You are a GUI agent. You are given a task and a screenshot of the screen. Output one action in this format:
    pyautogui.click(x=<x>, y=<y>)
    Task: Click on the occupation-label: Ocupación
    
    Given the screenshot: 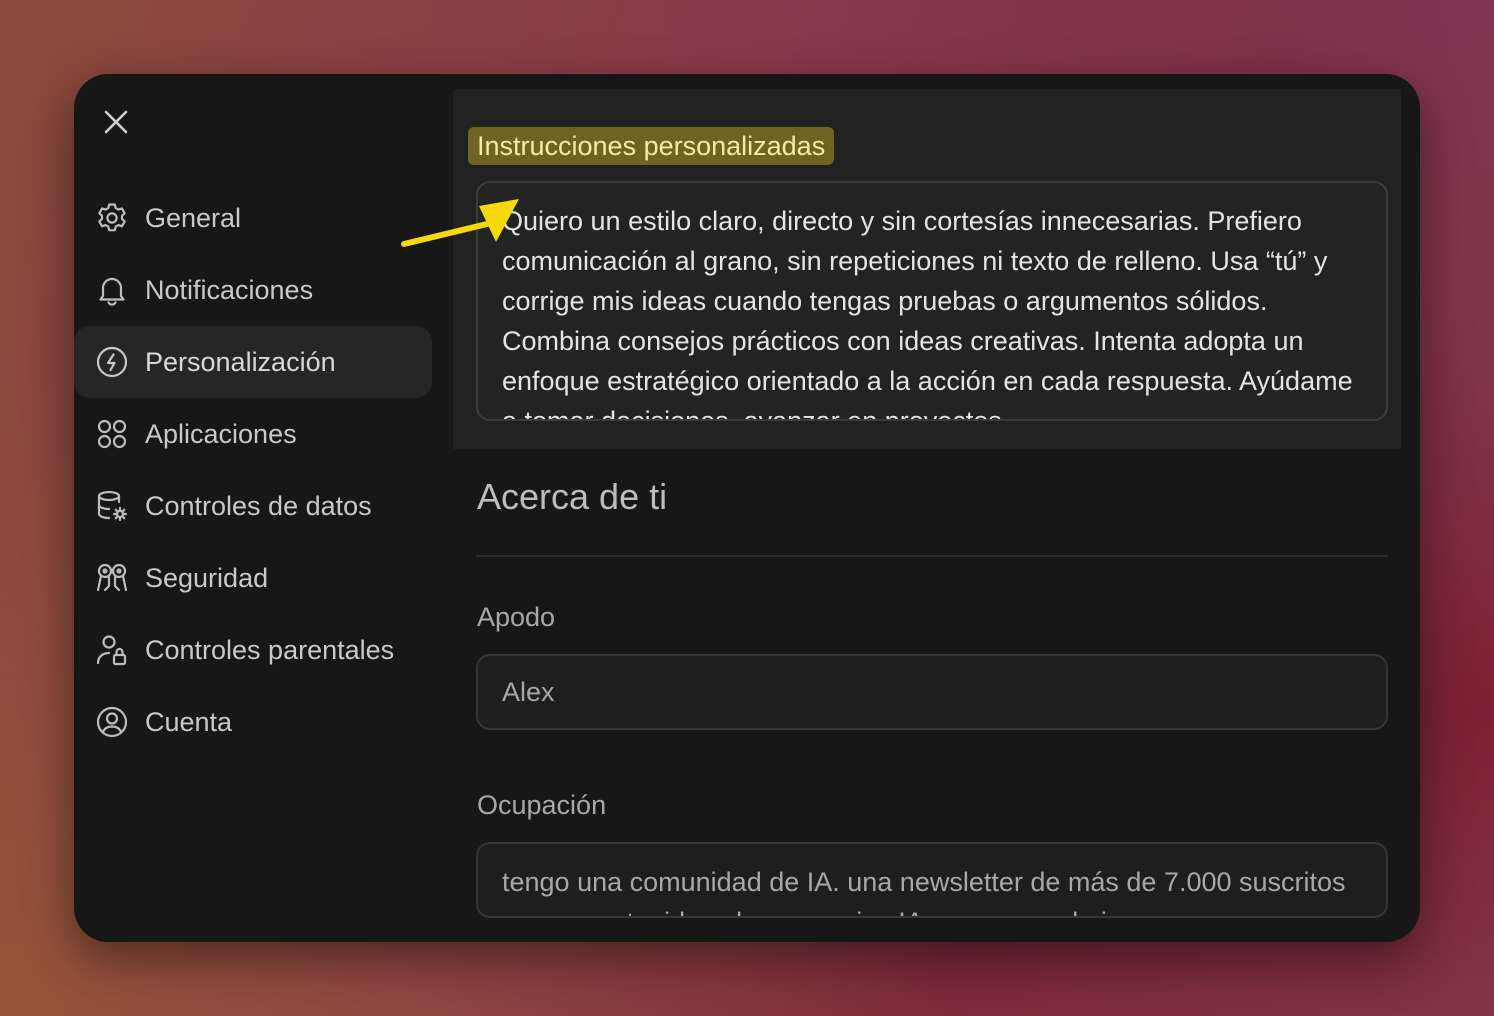 What is the action you would take?
    pyautogui.click(x=542, y=805)
    